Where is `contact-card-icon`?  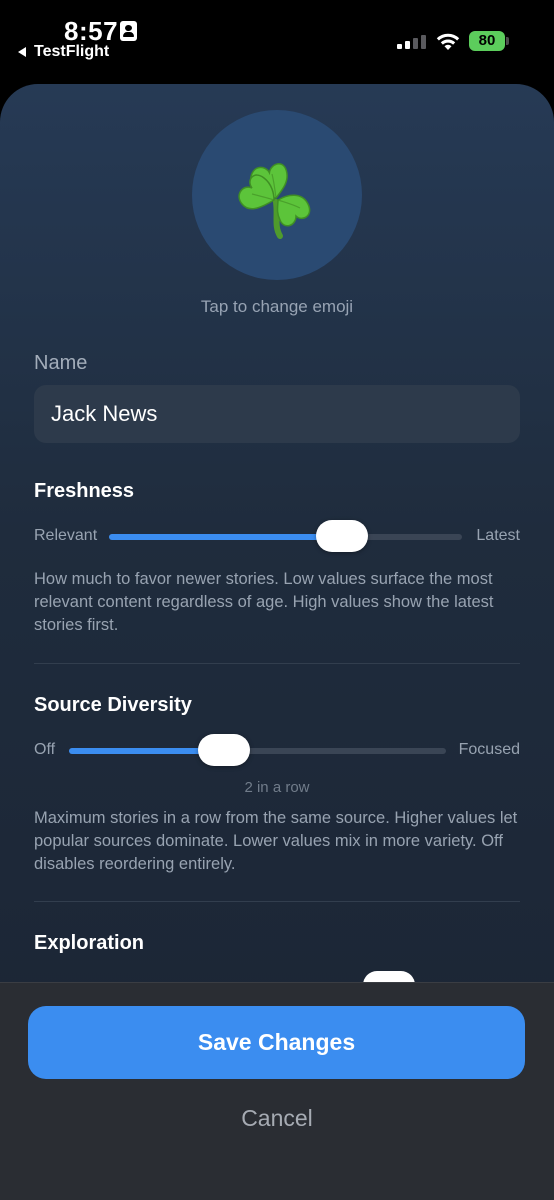
contact-card-icon is located at coordinates (128, 31).